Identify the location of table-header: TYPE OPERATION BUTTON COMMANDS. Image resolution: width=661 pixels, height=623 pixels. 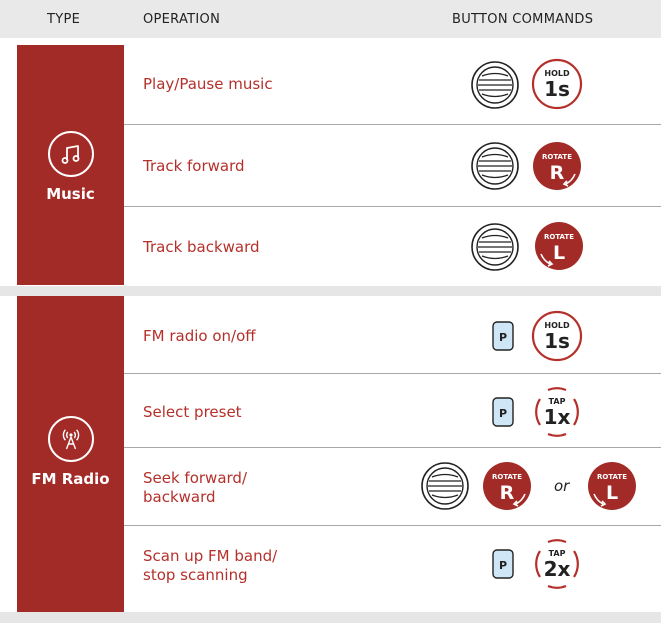
(330, 19).